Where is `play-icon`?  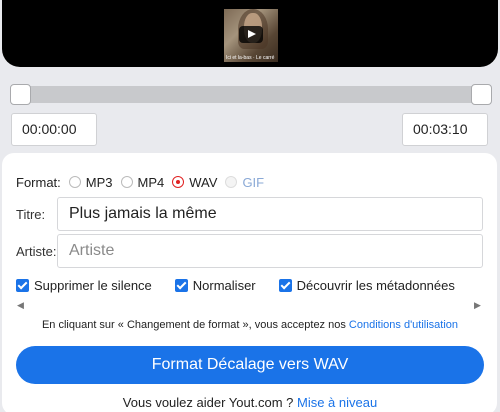
play-icon is located at coordinates (251, 34).